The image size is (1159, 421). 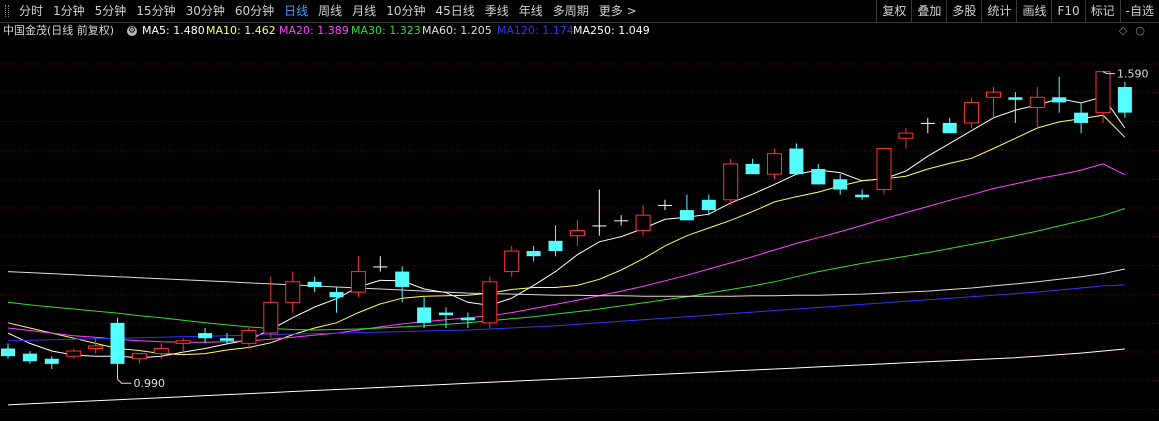 I want to click on tab-period-1: 1分钟, so click(x=69, y=11).